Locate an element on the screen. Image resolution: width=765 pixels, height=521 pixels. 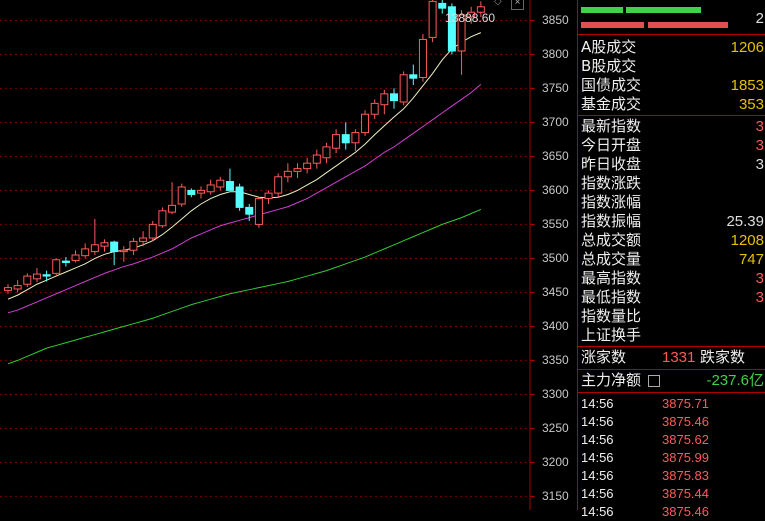
tick-price: 3875.99 is located at coordinates (685, 457).